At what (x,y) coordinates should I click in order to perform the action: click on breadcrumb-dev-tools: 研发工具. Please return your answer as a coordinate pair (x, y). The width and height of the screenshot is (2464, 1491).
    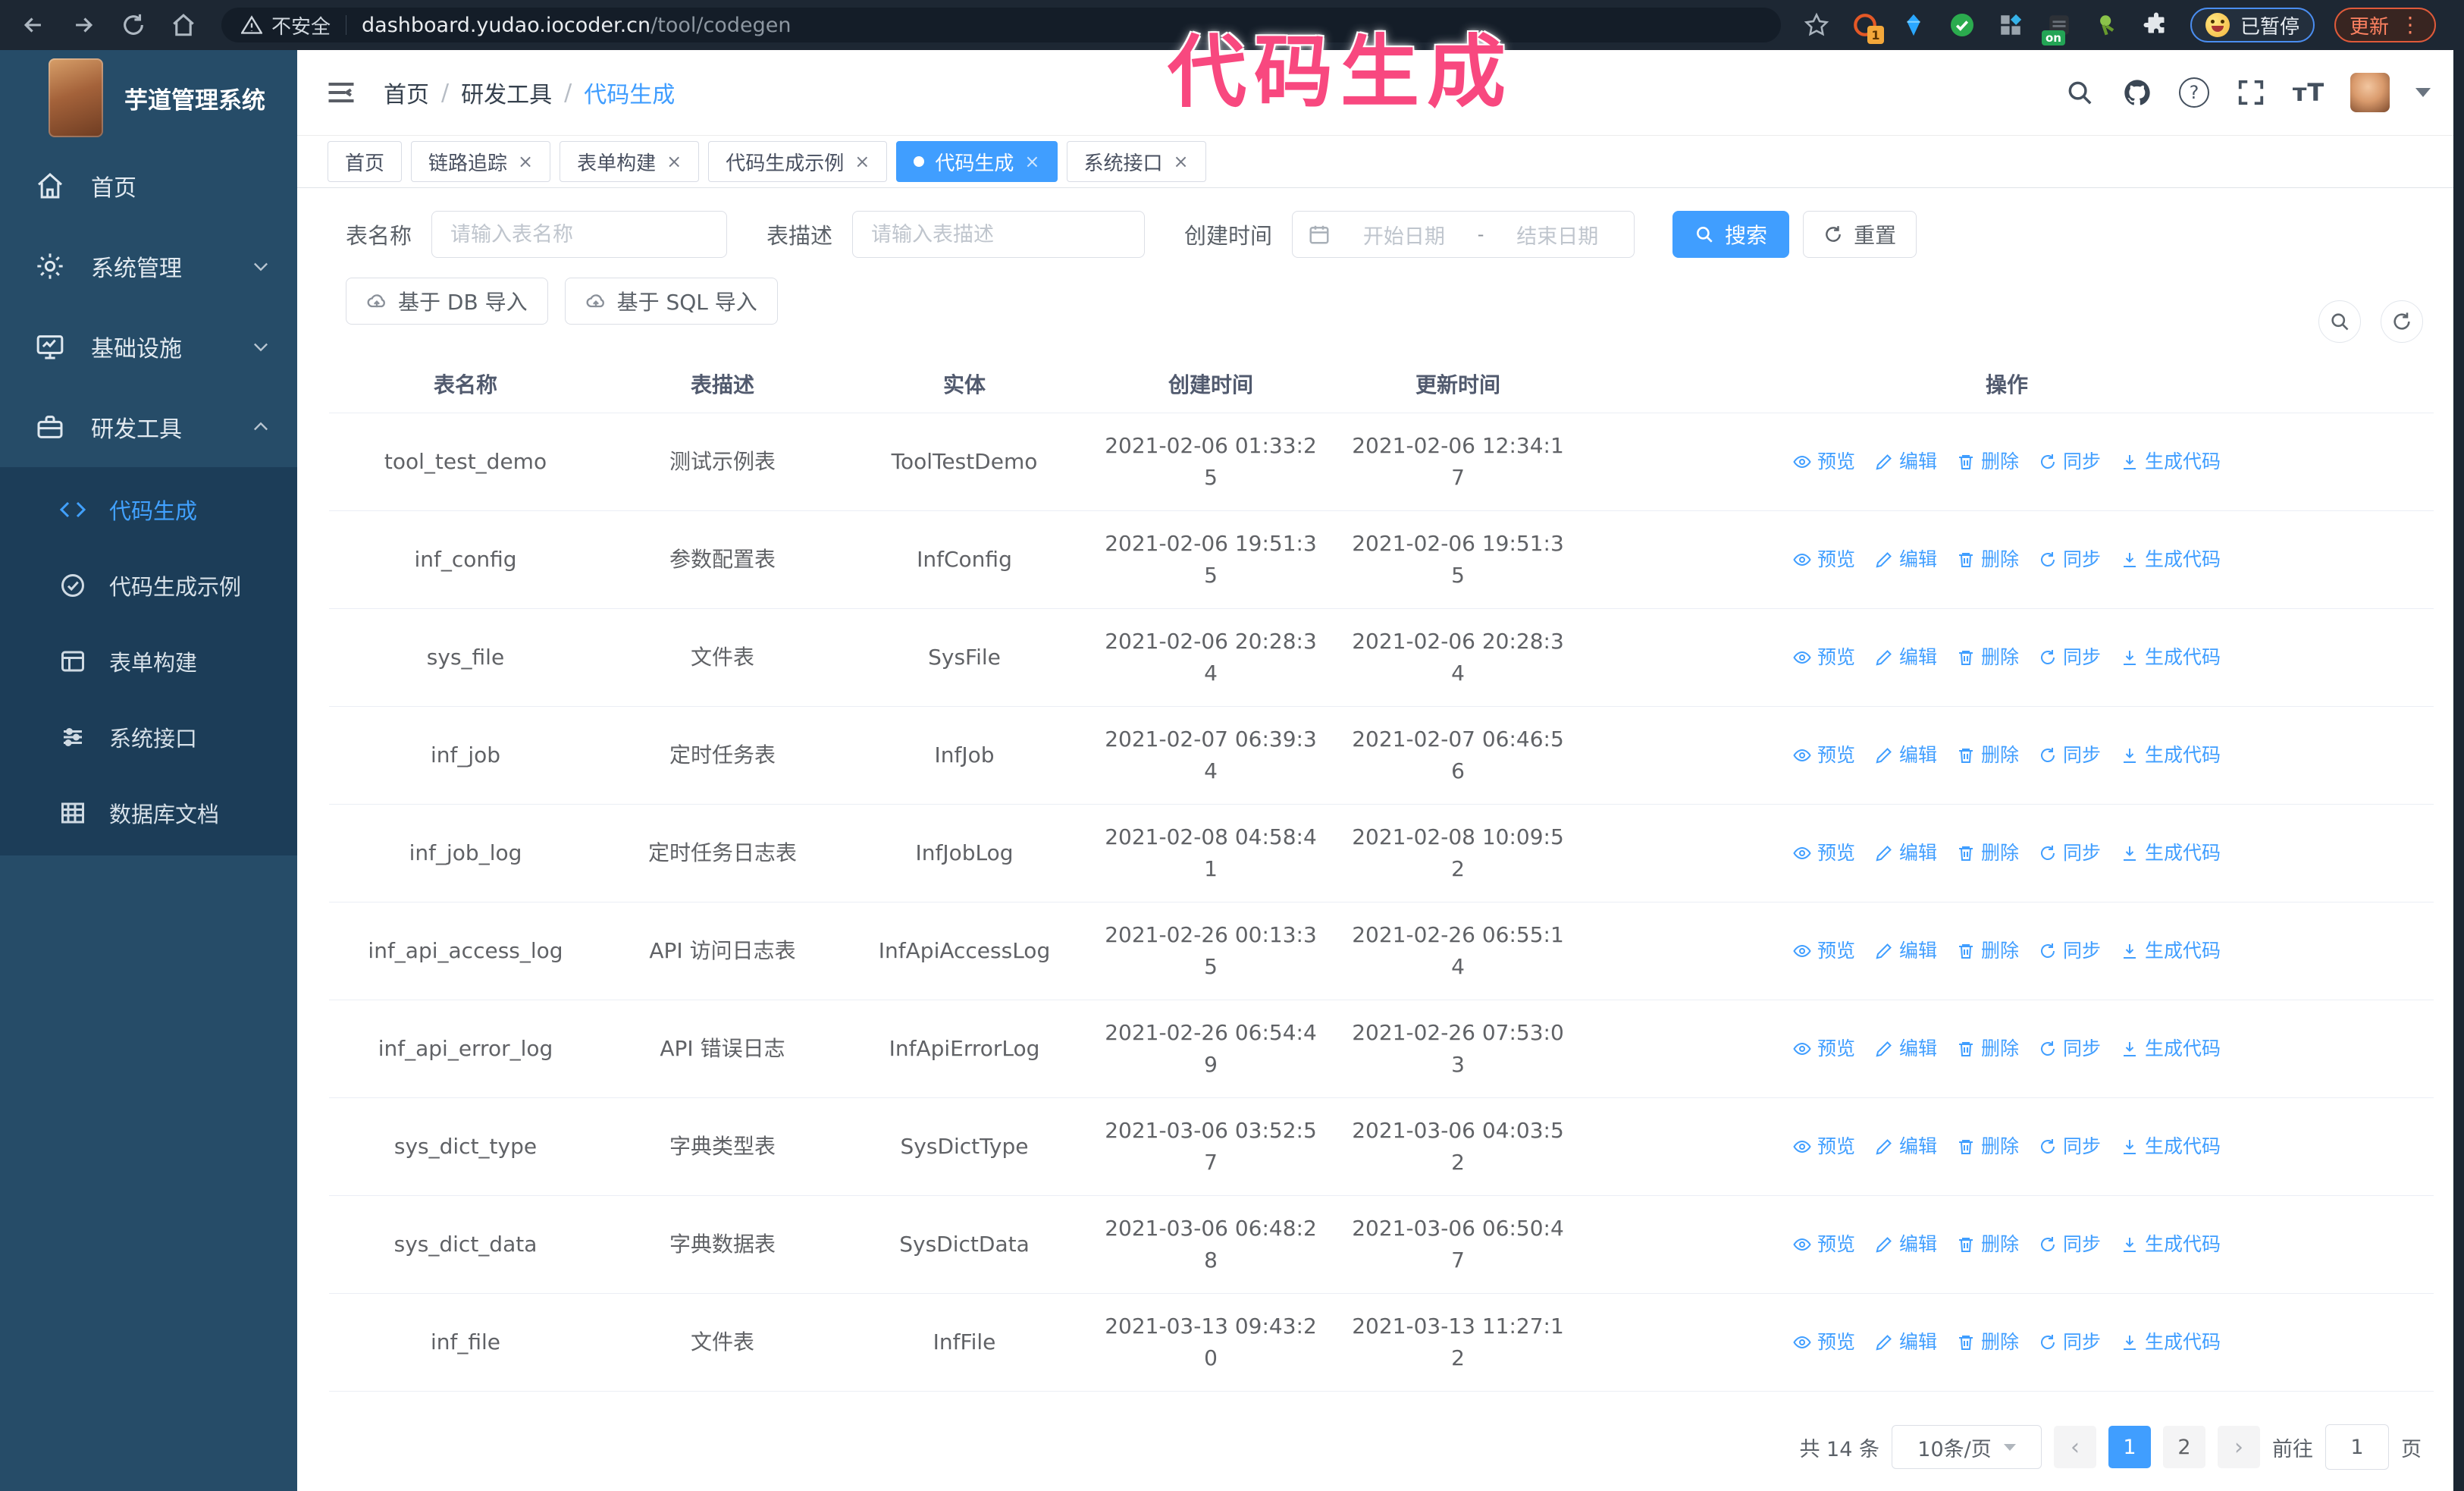
    Looking at the image, I should click on (506, 92).